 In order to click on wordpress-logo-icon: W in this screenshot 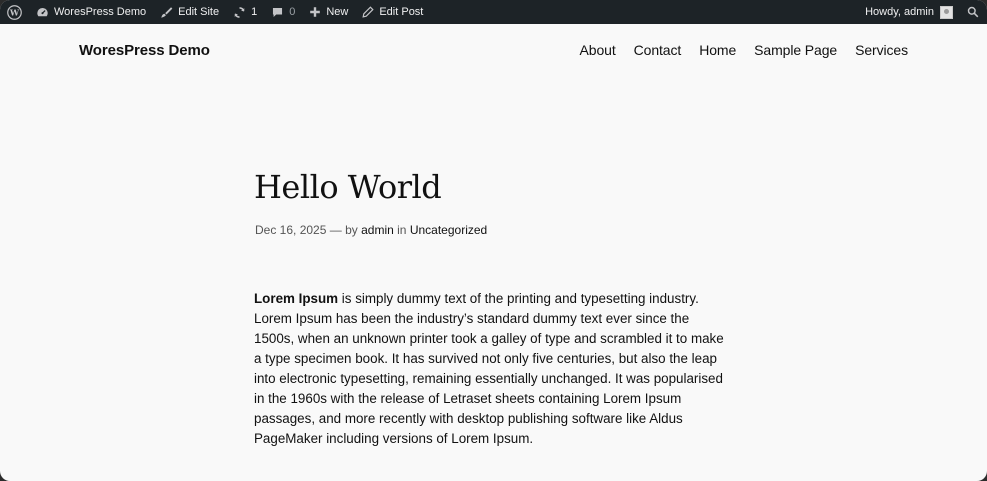, I will do `click(14, 12)`.